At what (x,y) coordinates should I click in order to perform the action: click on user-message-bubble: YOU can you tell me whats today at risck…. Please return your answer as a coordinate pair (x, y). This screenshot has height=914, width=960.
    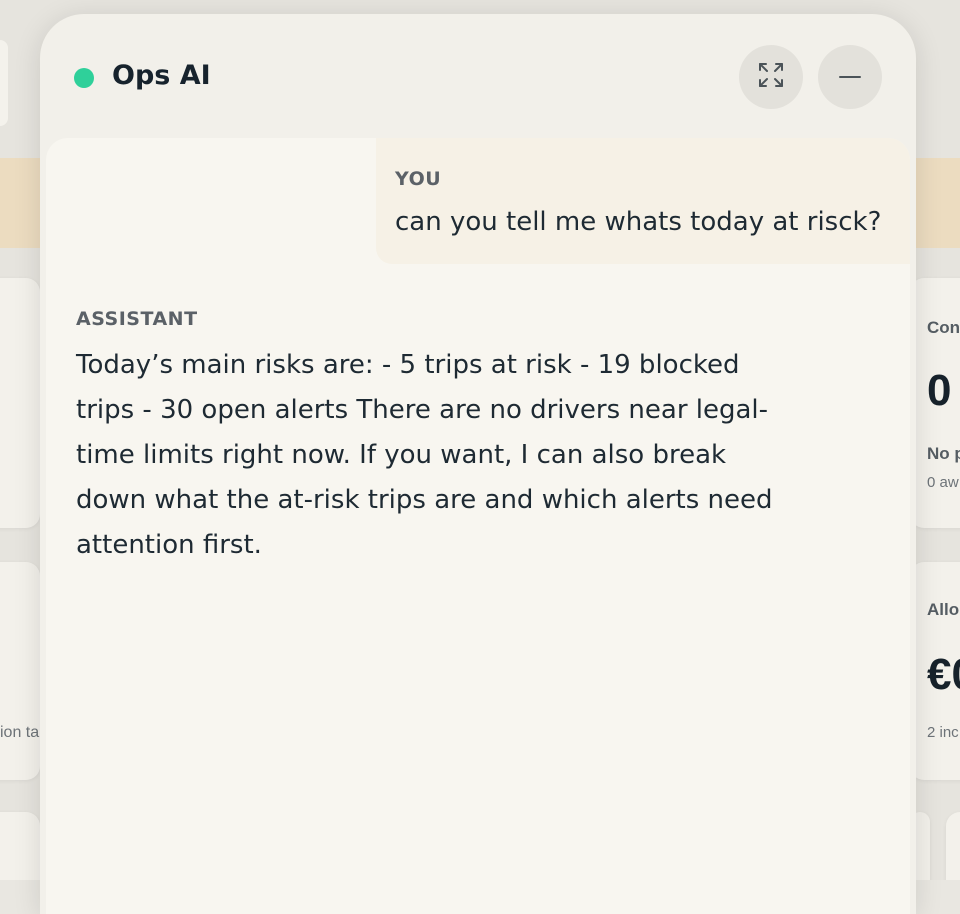
    Looking at the image, I should click on (643, 201).